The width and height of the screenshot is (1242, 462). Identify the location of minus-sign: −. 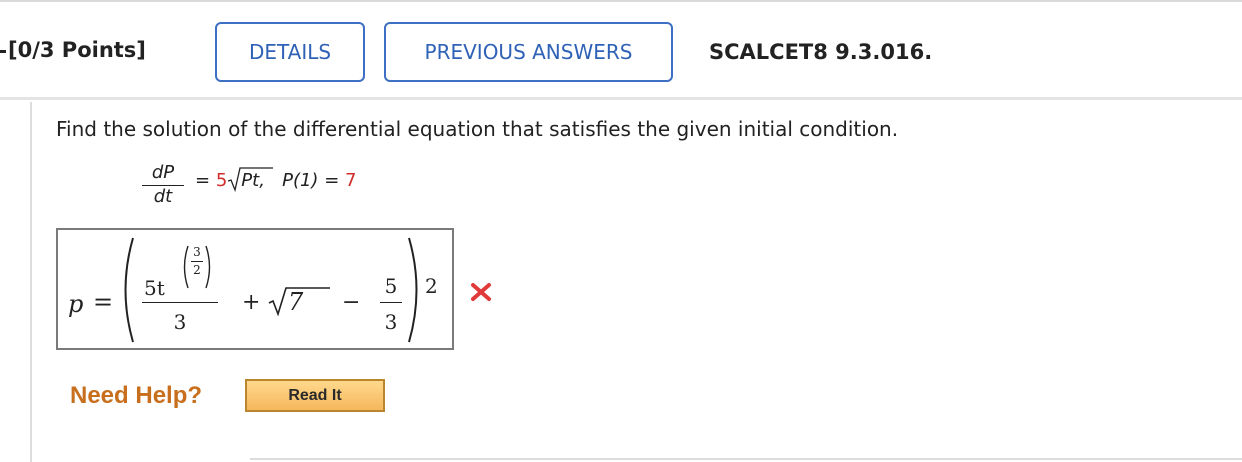
(351, 302).